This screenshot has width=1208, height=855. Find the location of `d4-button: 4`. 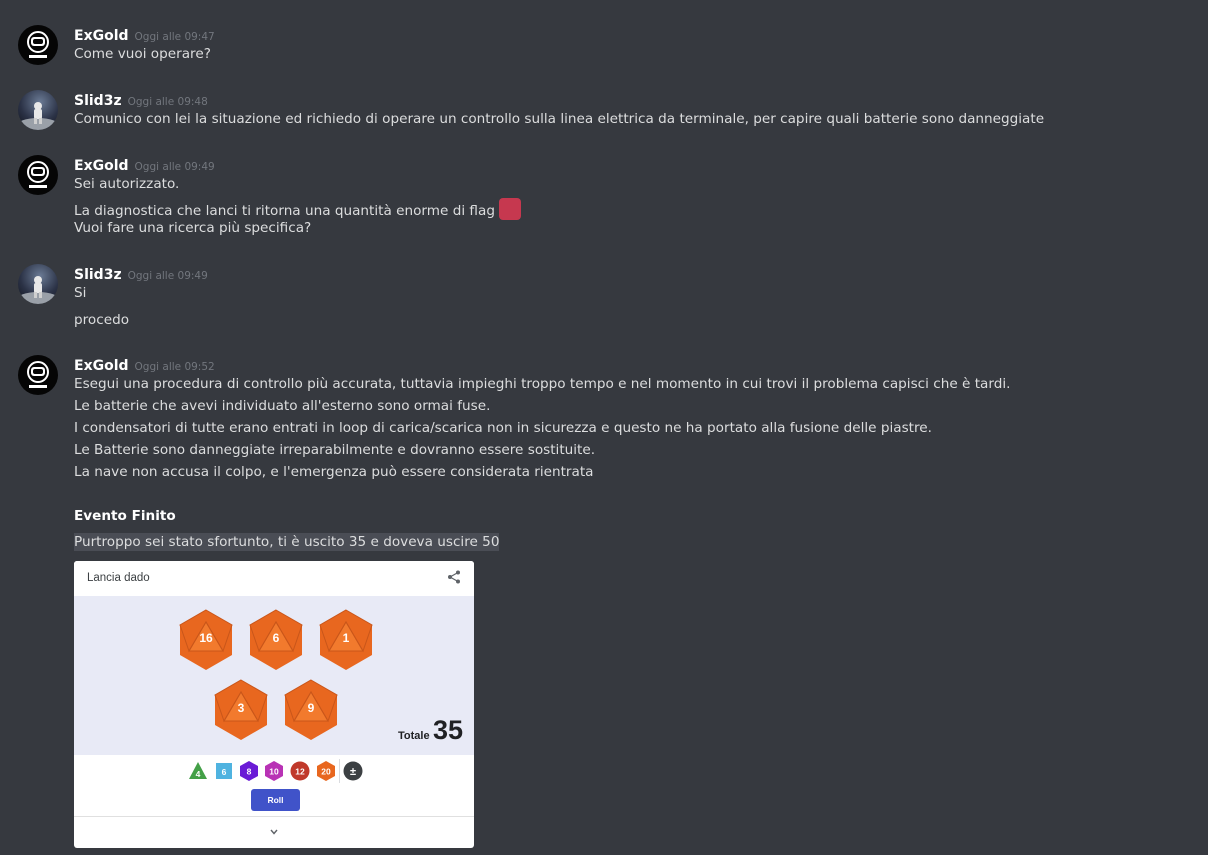

d4-button: 4 is located at coordinates (198, 771).